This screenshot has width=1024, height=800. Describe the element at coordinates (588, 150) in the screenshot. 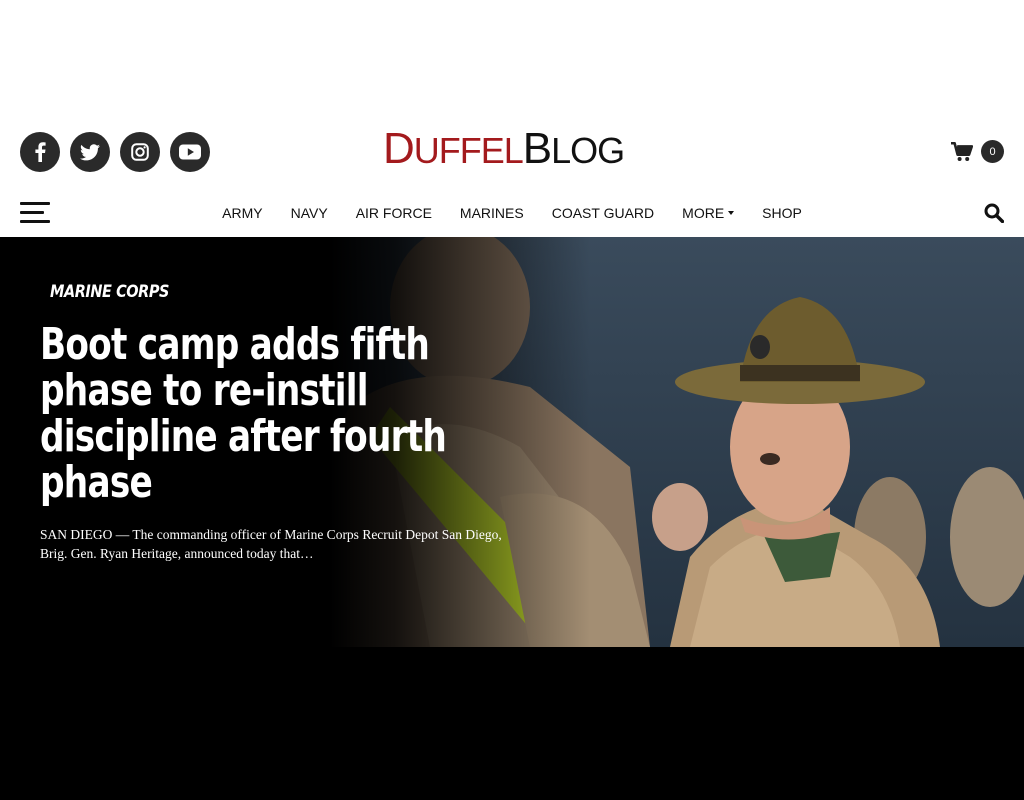

I see `logo-text-log: LOG` at that location.